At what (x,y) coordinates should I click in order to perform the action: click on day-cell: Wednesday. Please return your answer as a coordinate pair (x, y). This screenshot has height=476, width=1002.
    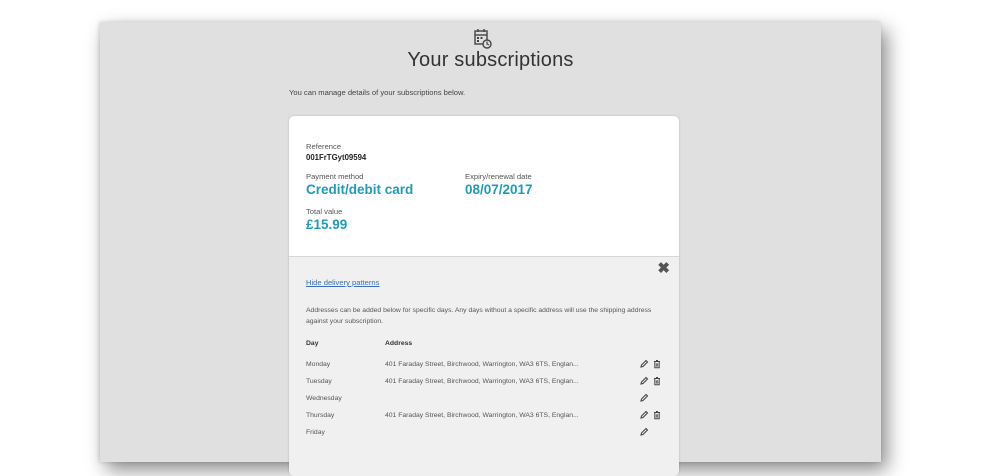
    Looking at the image, I should click on (324, 398).